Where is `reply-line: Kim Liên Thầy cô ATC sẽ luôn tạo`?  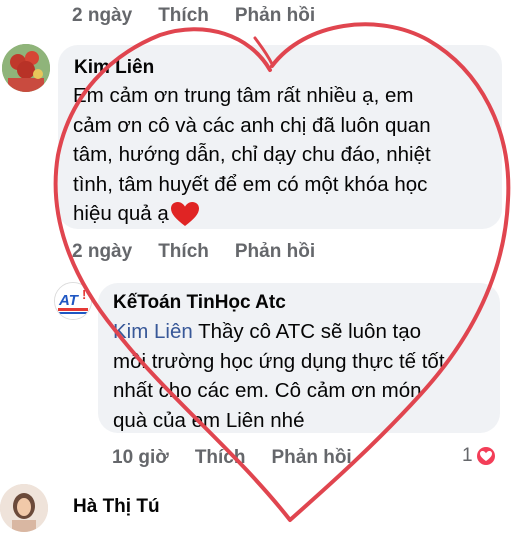
reply-line: Kim Liên Thầy cô ATC sẽ luôn tạo is located at coordinates (305, 332).